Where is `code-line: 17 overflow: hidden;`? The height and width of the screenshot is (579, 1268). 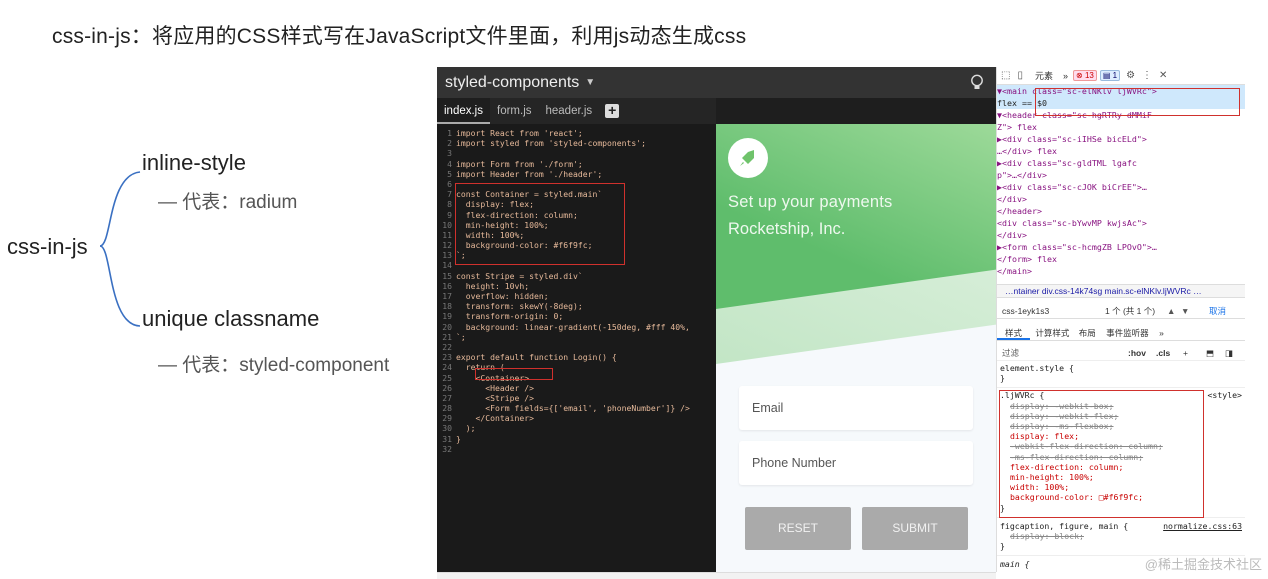 code-line: 17 overflow: hidden; is located at coordinates (576, 296).